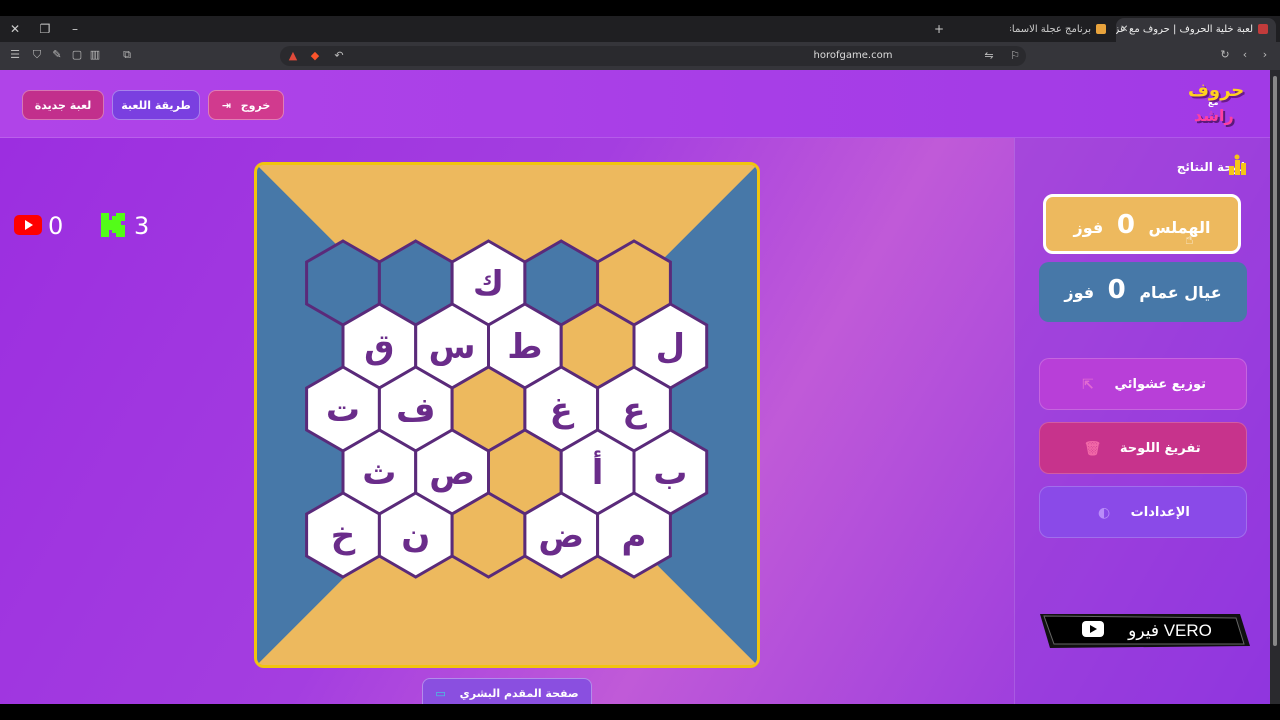 The width and height of the screenshot is (1280, 720). Describe the element at coordinates (63, 105) in the screenshot. I see `new-game-button: لعبة جديدة` at that location.